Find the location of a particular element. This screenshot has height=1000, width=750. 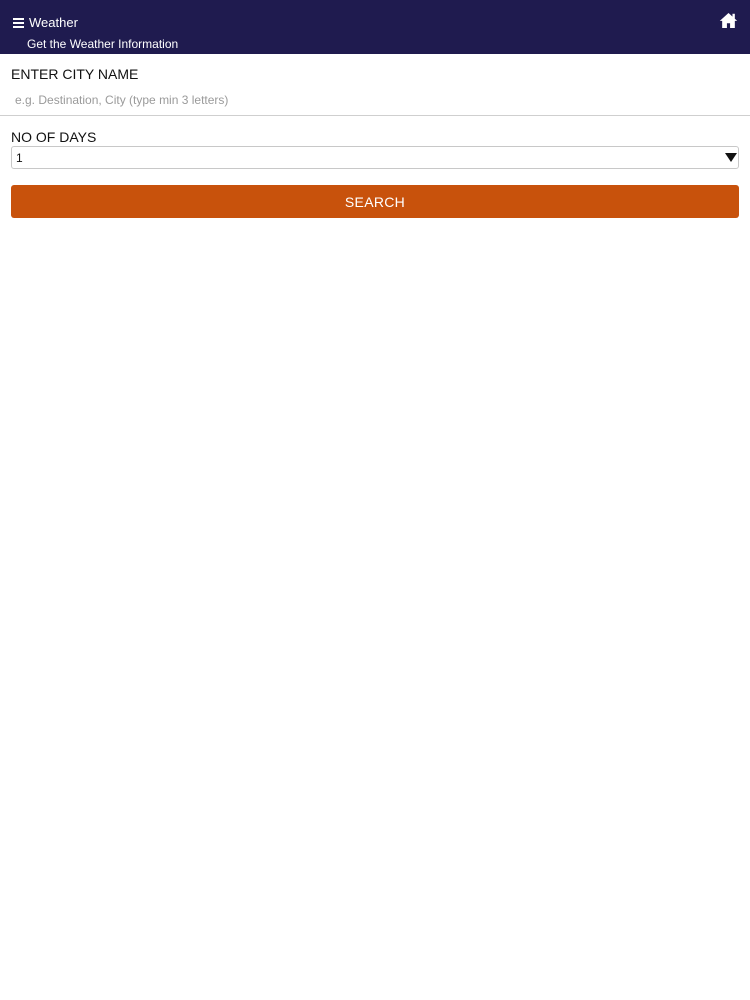

days-label: NO OF DAYS is located at coordinates (54, 137).